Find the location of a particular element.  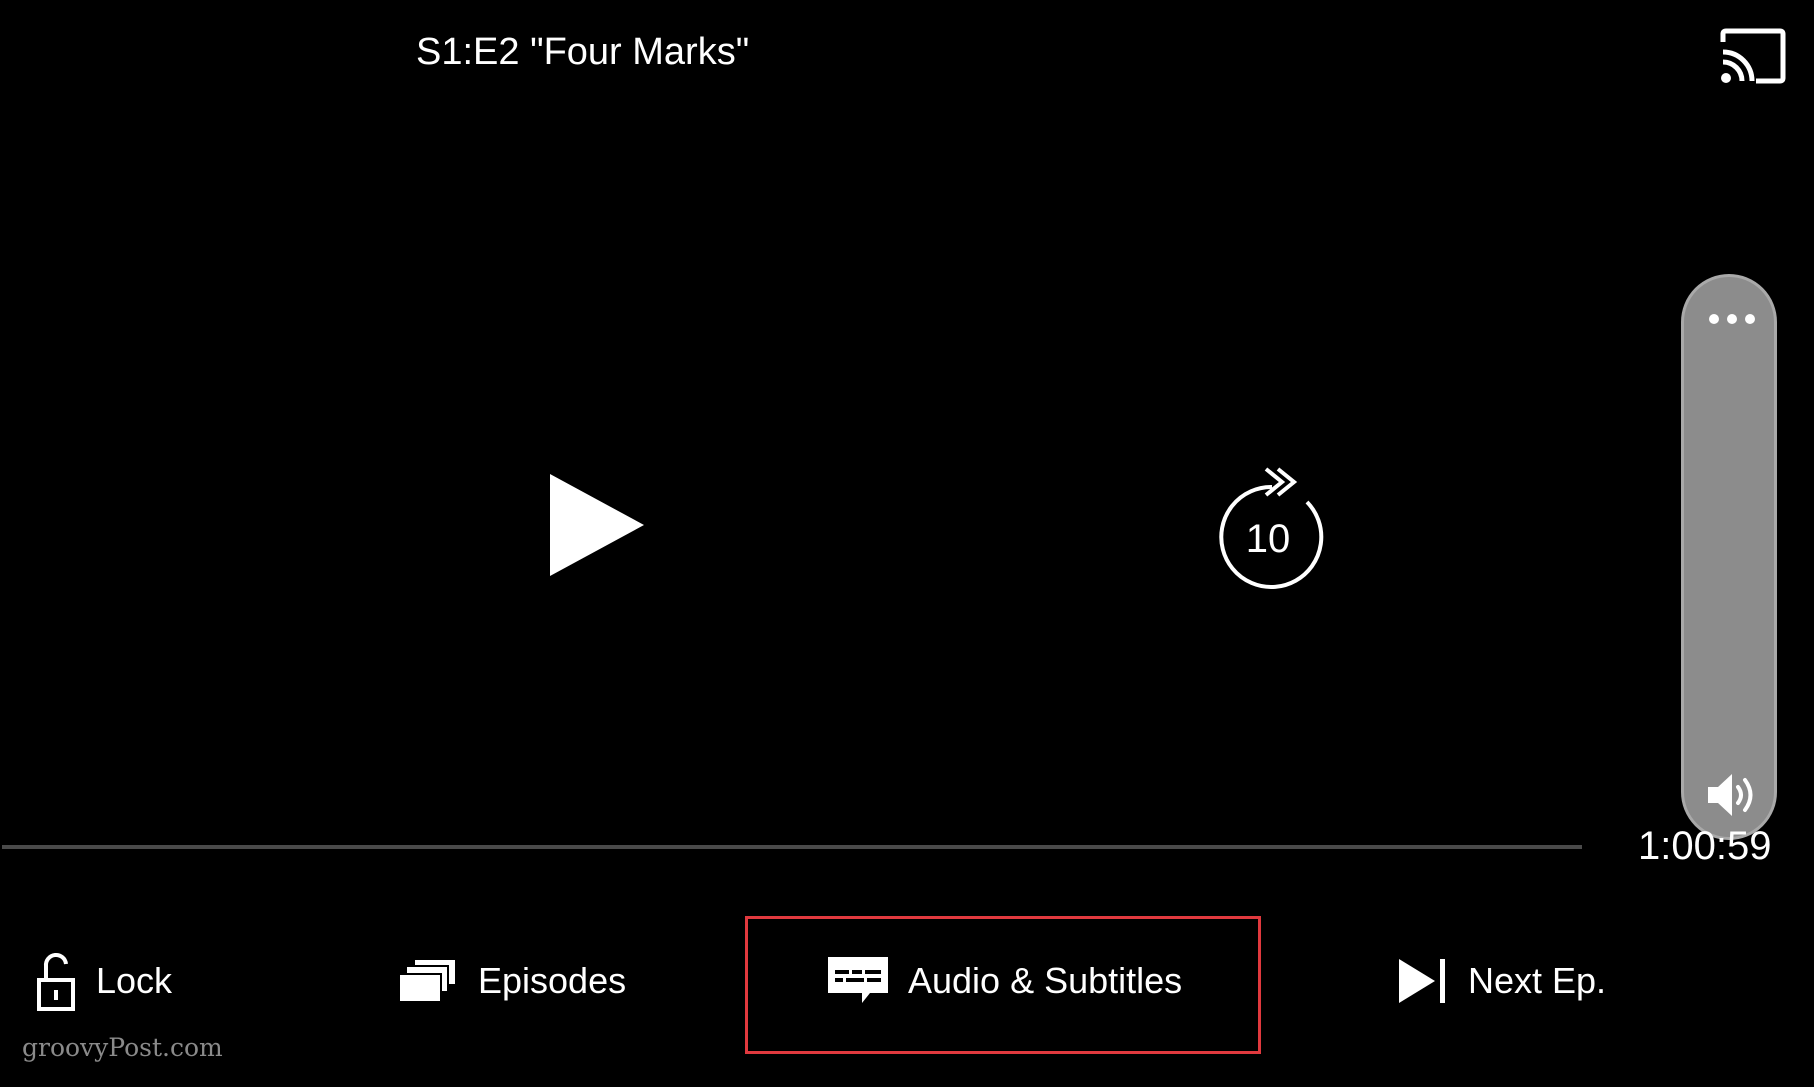

volume-slider is located at coordinates (1729, 557).